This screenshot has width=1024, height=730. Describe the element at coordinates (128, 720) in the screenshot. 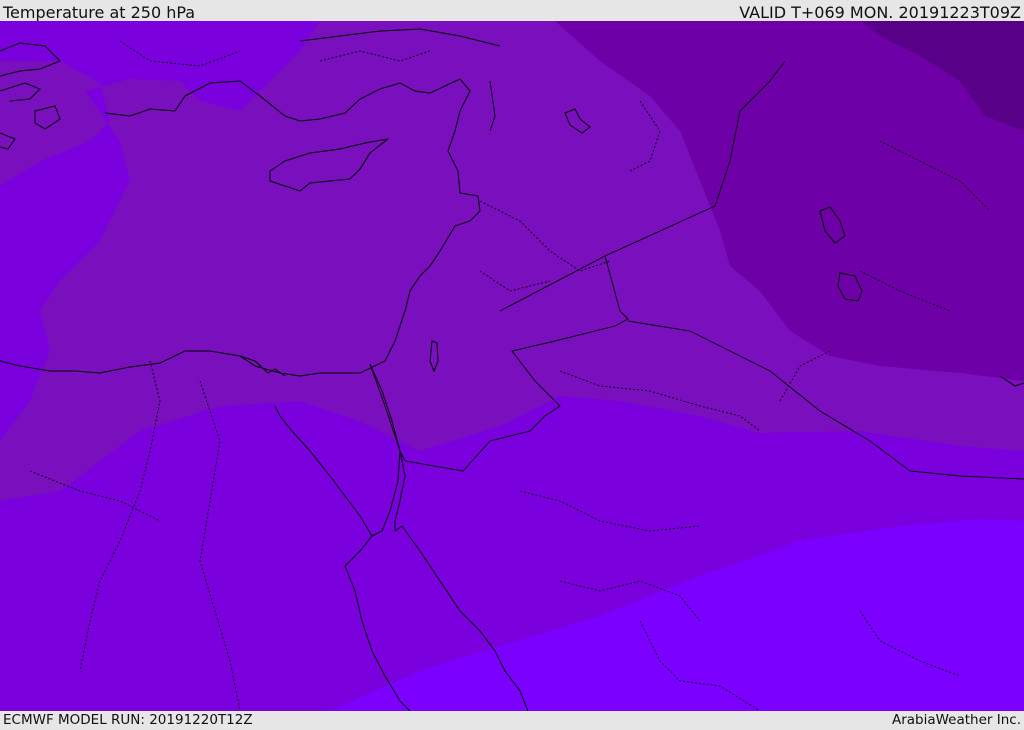

I see `model-run-label: ECMWF MODEL RUN: 20191220T12Z` at that location.